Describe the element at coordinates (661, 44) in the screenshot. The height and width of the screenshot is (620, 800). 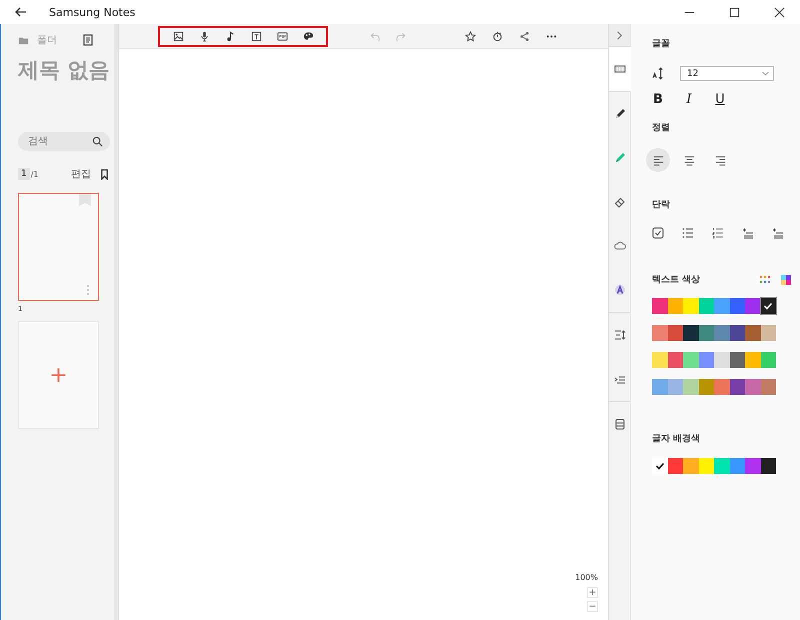
I see `section-heading: 글꼴` at that location.